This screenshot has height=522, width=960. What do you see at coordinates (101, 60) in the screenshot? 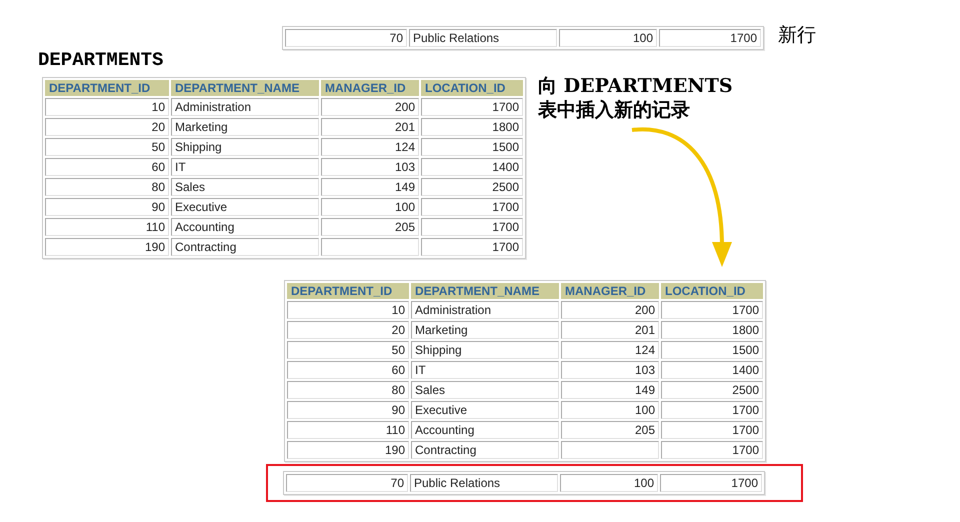
I see `table-title: DEPARTMENTS` at bounding box center [101, 60].